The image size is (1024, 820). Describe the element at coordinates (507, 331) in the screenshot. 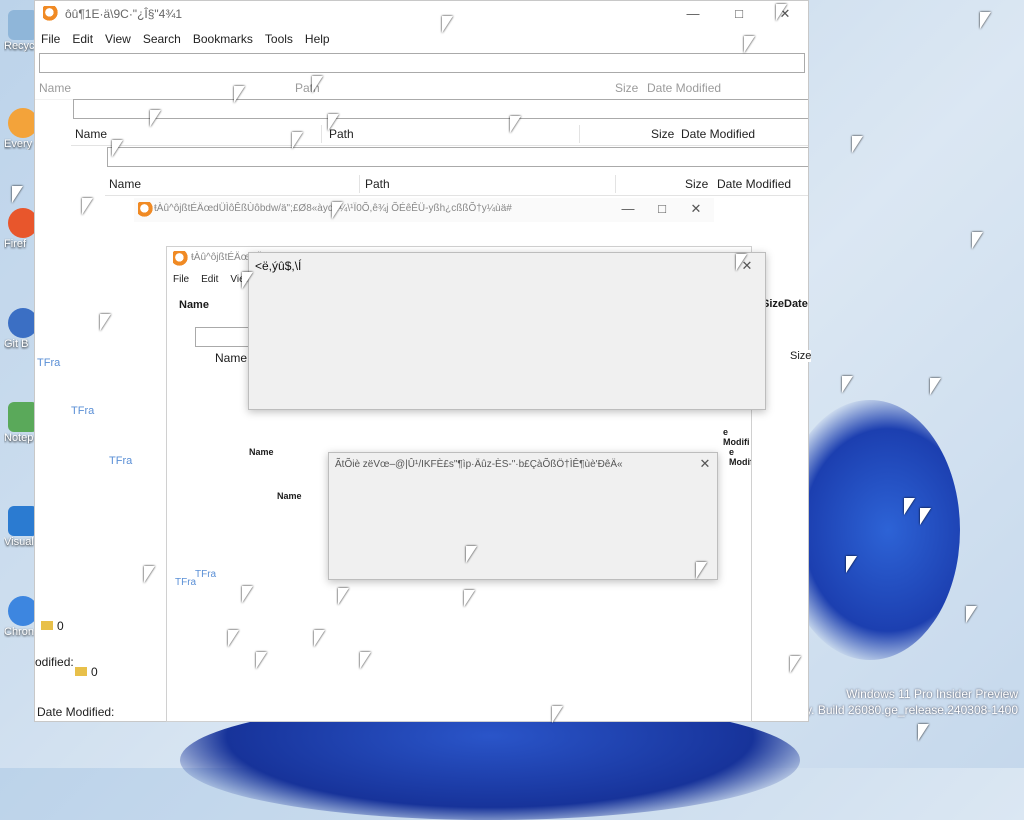

I see `dialog-top: <ë,ýû$,\Í ✕` at that location.